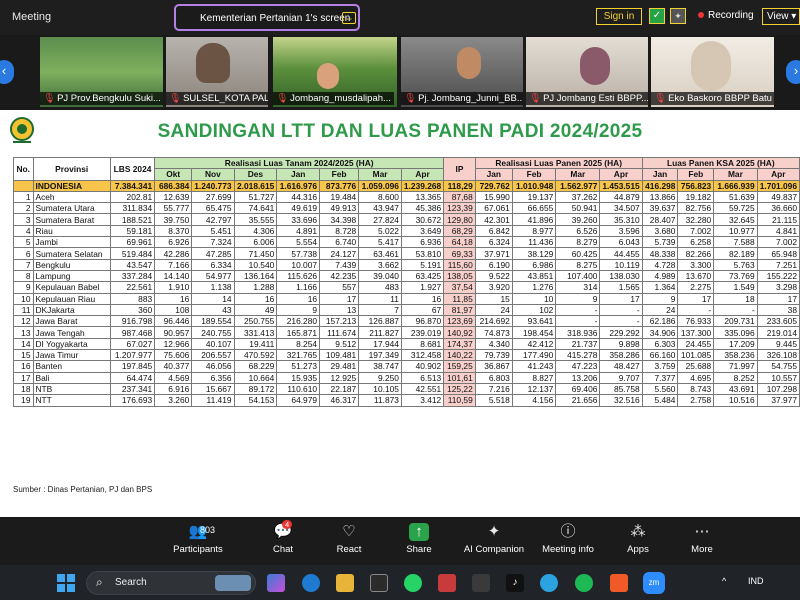 The image size is (800, 600). I want to click on exit-fullscreen-icon: ⇔, so click(349, 18).